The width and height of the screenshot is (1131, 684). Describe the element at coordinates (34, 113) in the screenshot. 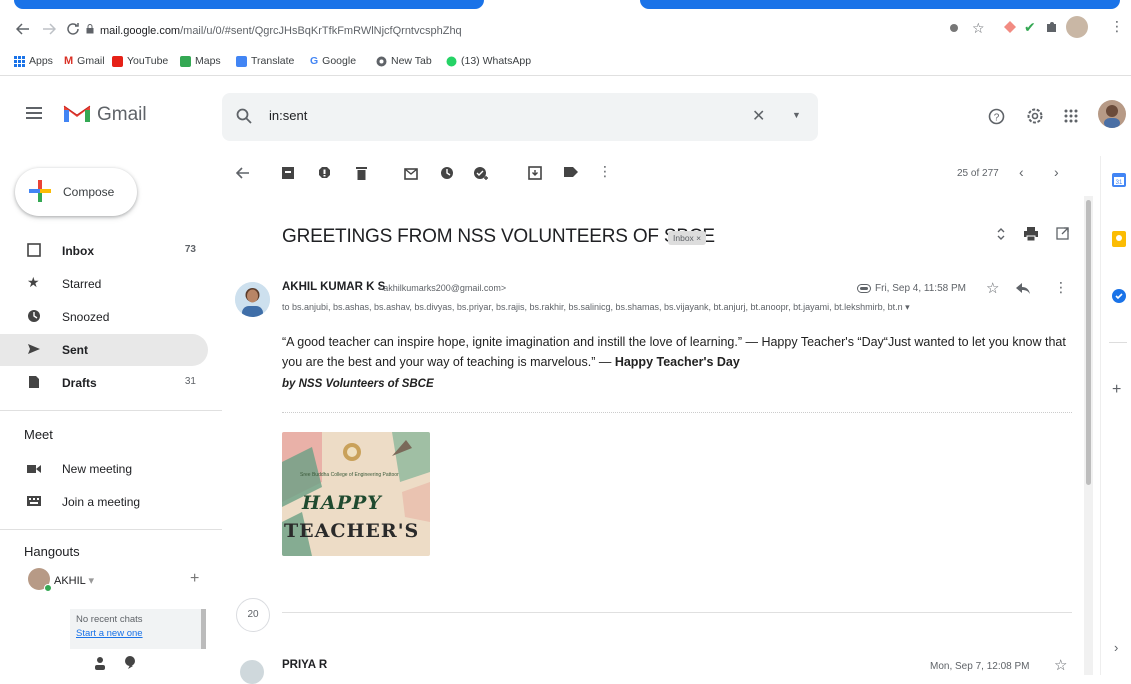

I see `main-menu-icon` at that location.